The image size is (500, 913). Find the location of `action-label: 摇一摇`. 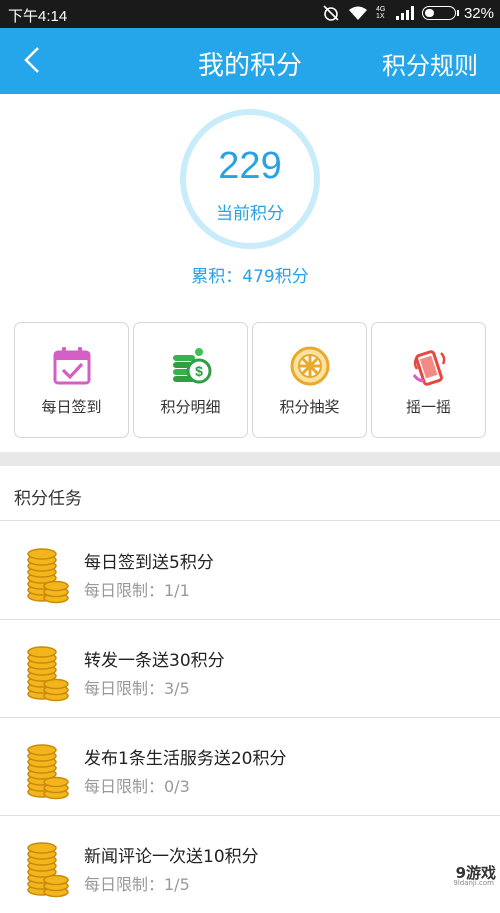

action-label: 摇一摇 is located at coordinates (428, 406).